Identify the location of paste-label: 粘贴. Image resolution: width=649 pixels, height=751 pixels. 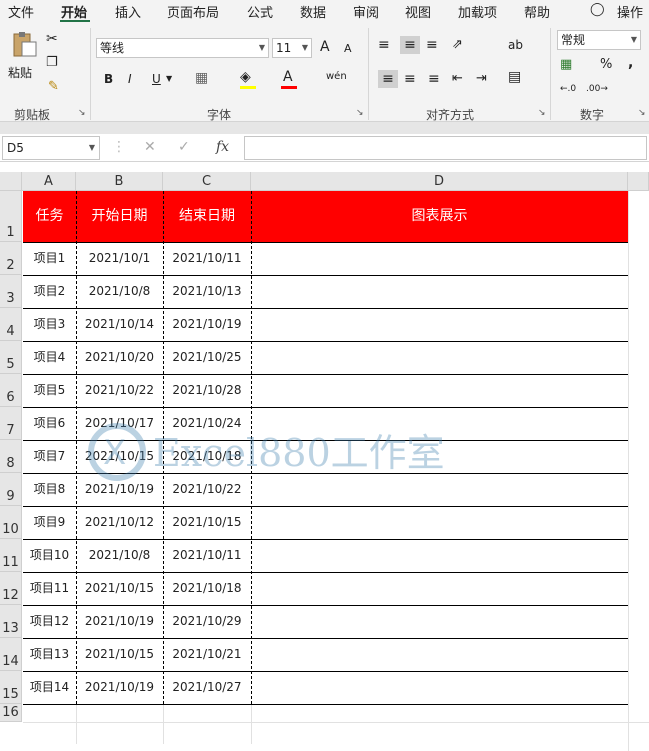
(20, 73).